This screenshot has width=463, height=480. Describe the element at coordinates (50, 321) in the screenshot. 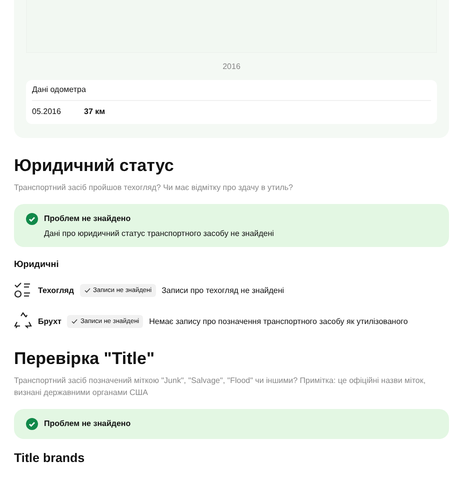

I see `record-name: Брухт` at that location.